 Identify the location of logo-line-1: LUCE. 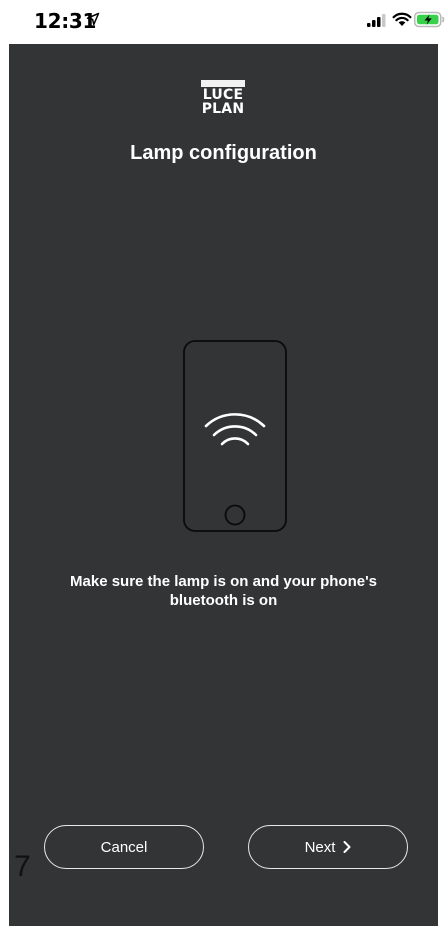
(223, 95).